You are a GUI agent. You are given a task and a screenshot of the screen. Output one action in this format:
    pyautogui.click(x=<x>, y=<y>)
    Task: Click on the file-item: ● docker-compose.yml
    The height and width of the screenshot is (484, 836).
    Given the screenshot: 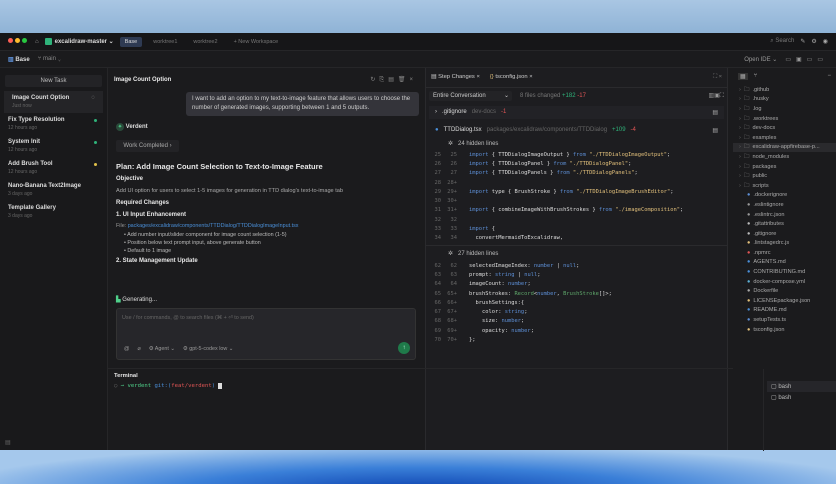 What is the action you would take?
    pyautogui.click(x=784, y=282)
    